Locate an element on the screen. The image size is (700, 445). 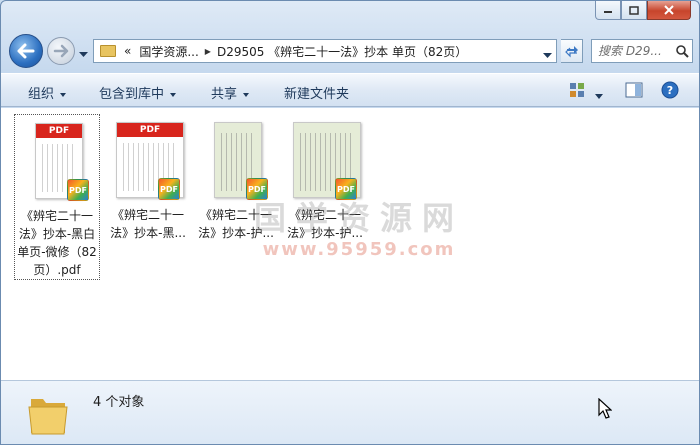
help-icon: ? is located at coordinates (670, 90).